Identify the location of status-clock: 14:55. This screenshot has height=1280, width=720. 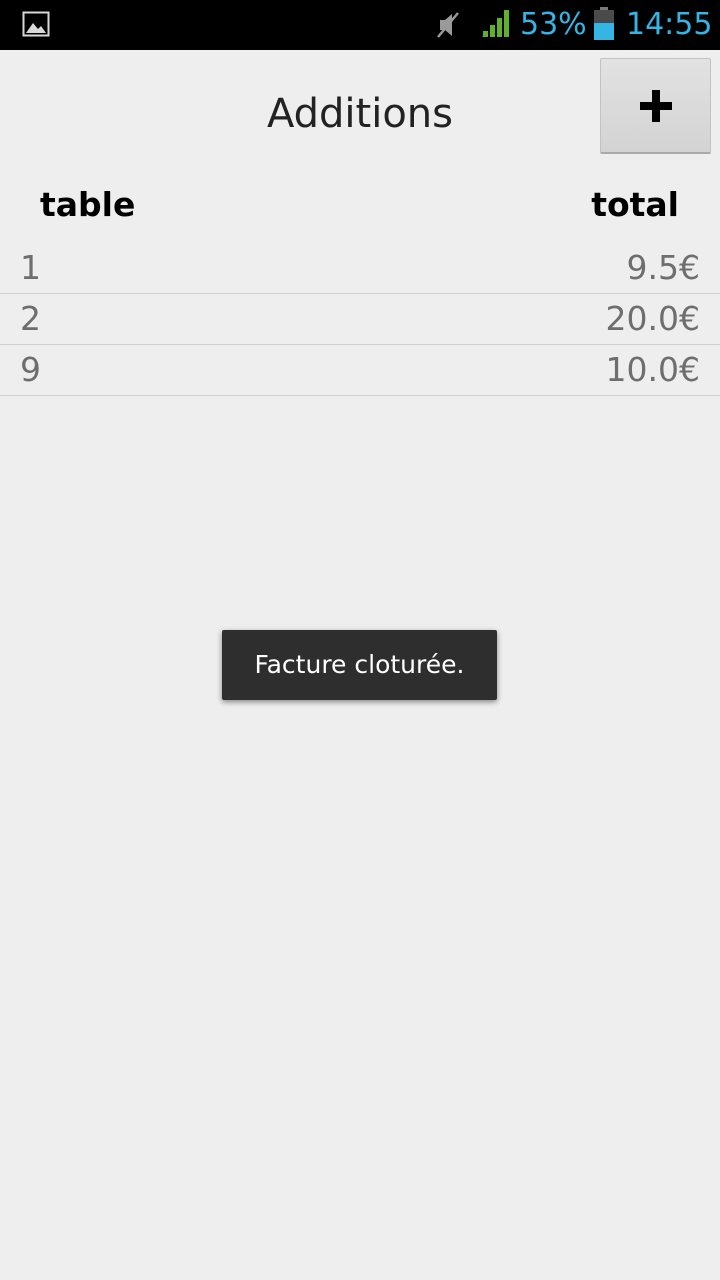
(669, 24).